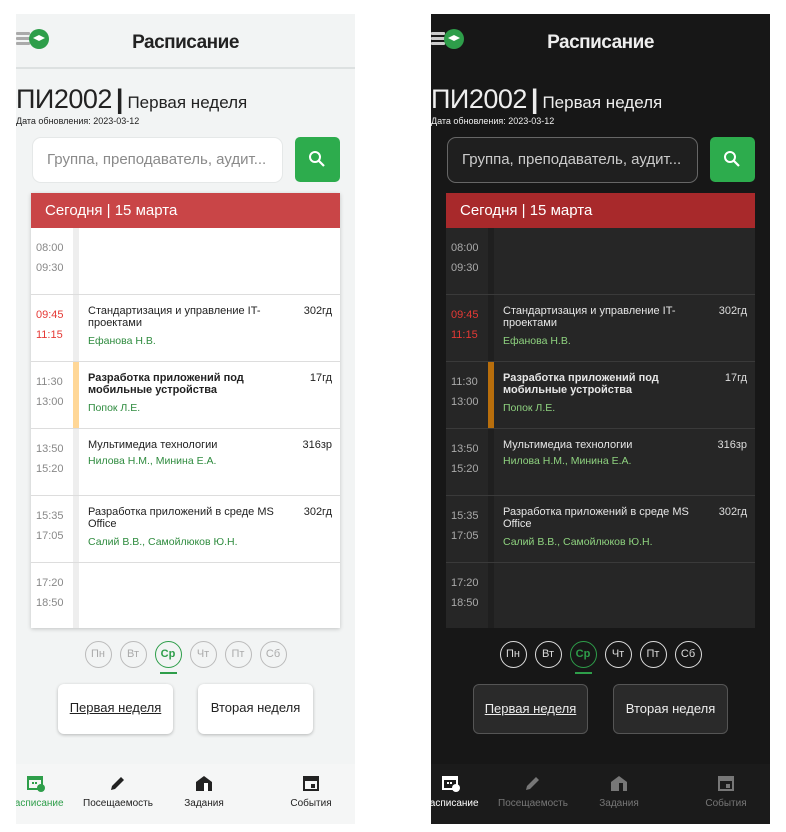 The image size is (786, 832). What do you see at coordinates (50, 325) in the screenshot?
I see `lesson-time: 09:45 11:15` at bounding box center [50, 325].